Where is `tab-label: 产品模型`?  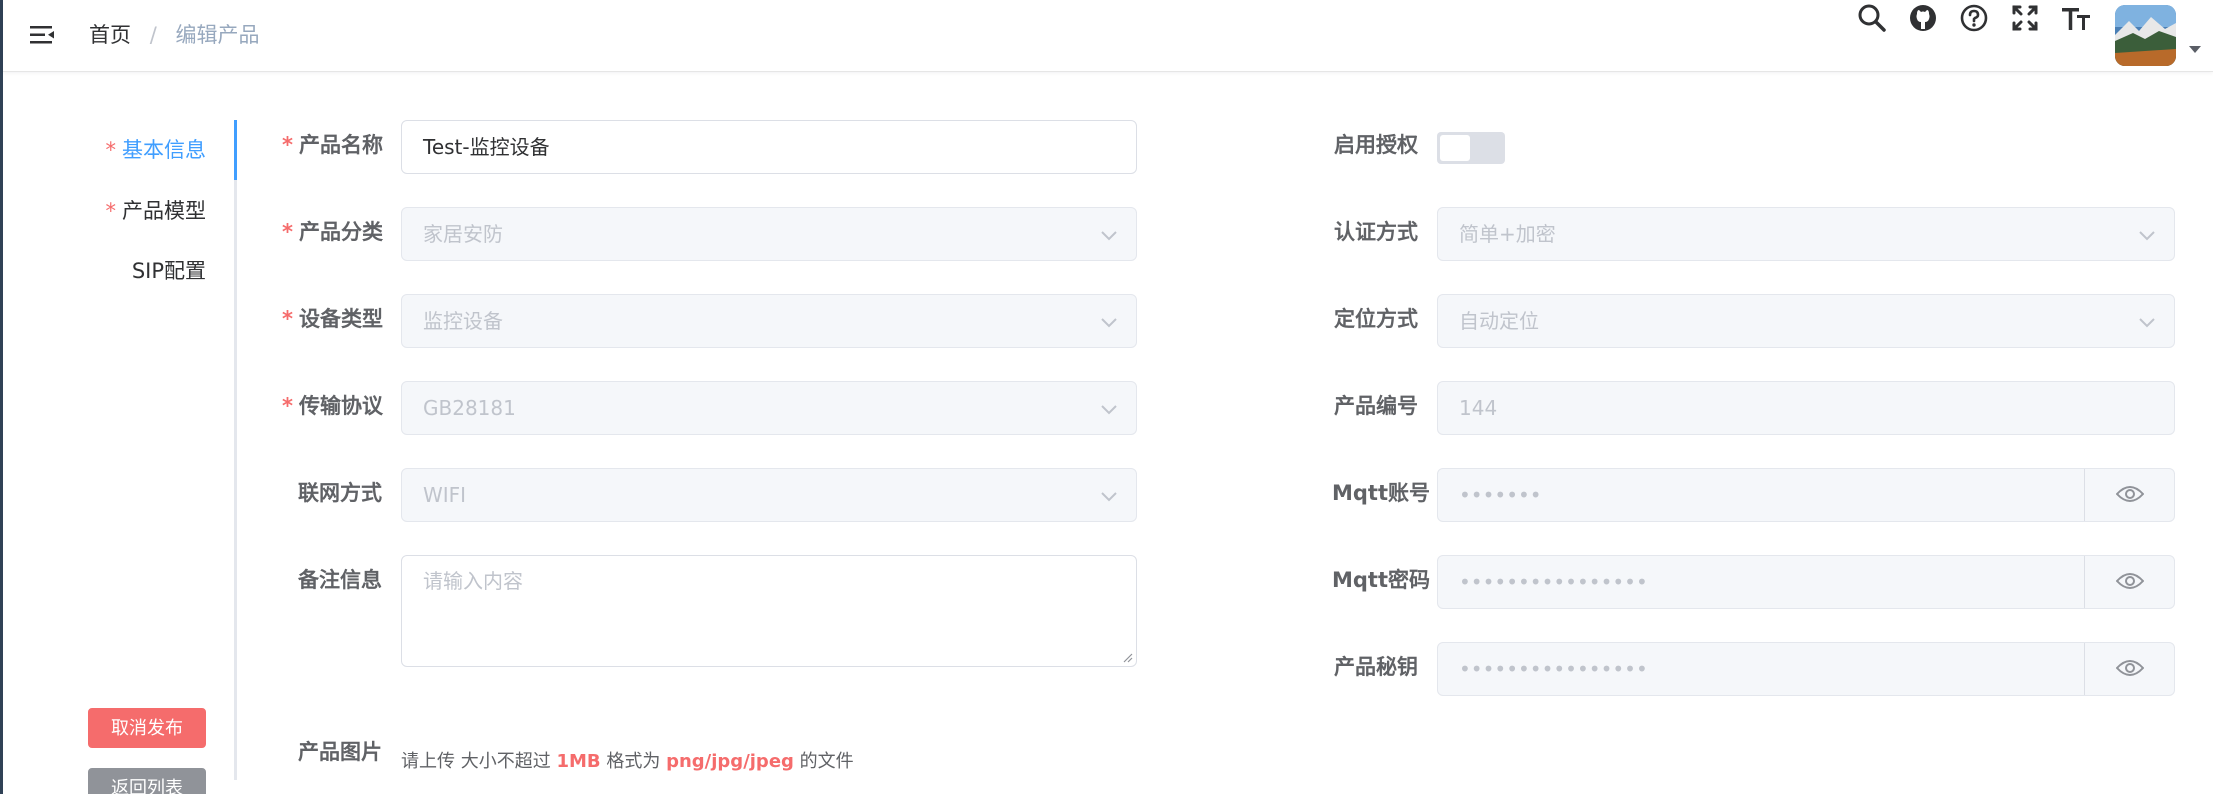
tab-label: 产品模型 is located at coordinates (164, 211).